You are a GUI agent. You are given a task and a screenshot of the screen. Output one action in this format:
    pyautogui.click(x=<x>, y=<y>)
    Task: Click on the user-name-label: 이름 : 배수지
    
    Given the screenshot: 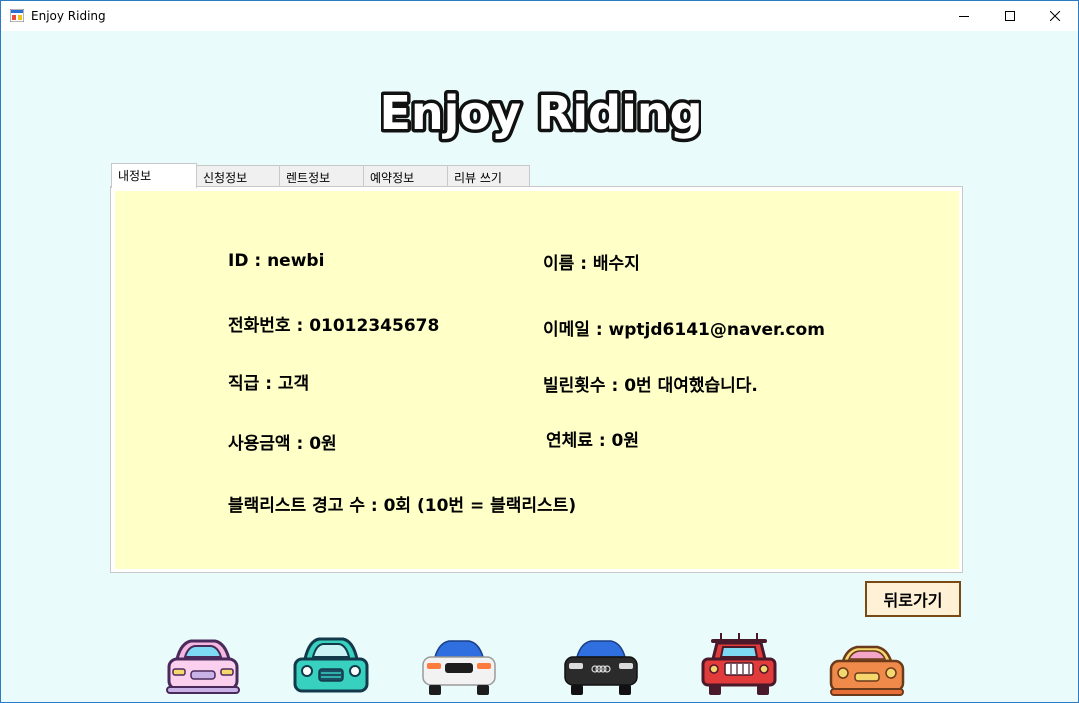 What is the action you would take?
    pyautogui.click(x=591, y=264)
    